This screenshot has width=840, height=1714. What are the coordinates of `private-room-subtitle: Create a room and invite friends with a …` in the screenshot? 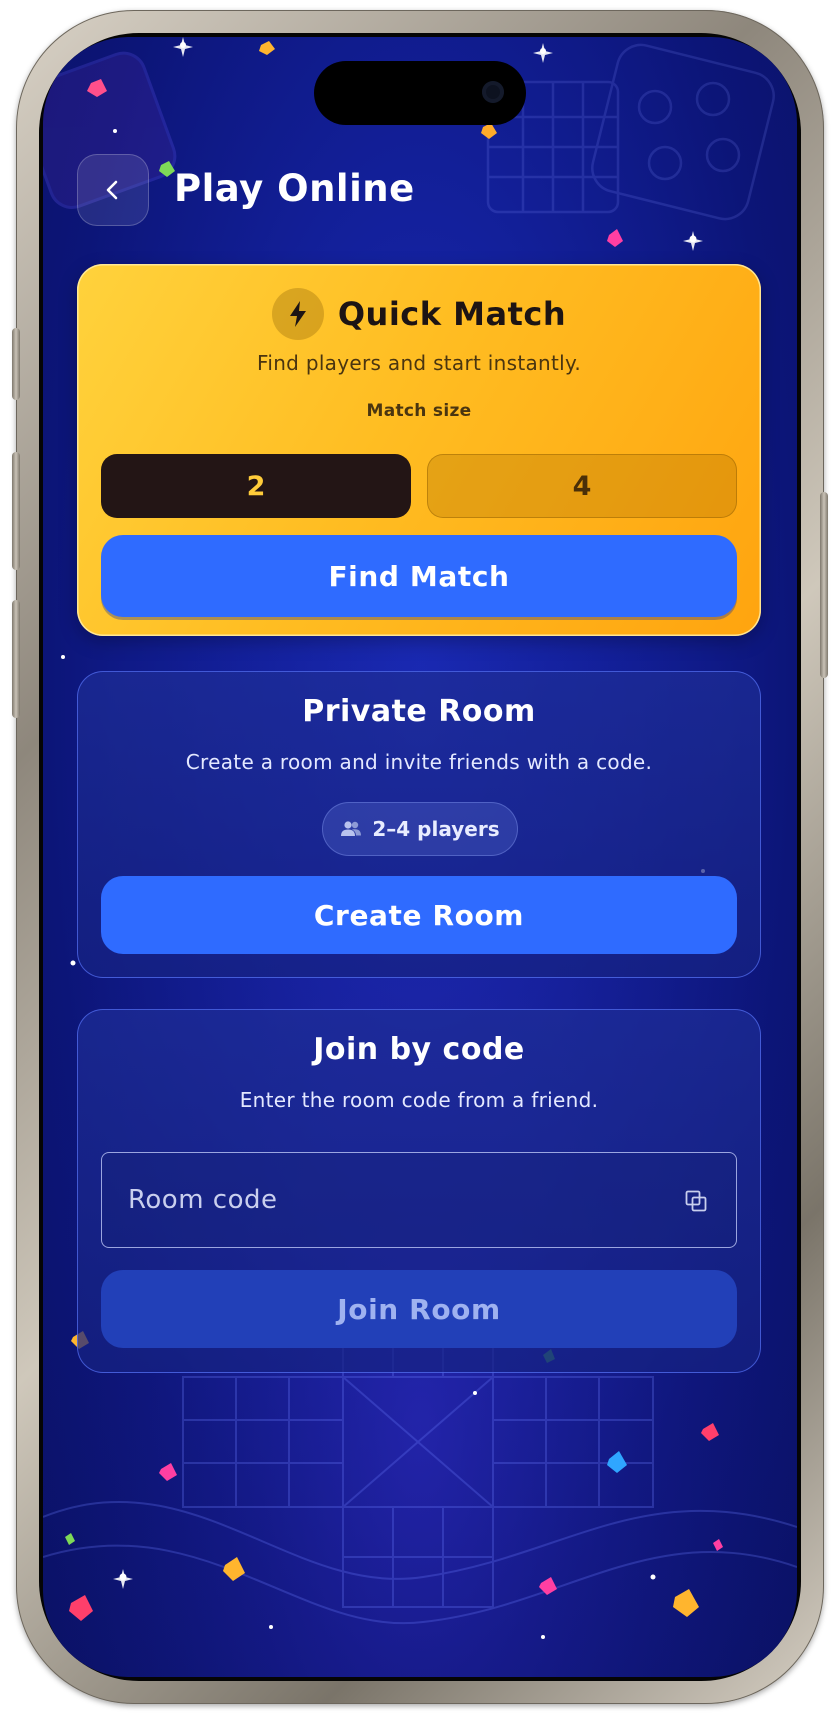 It's located at (419, 762).